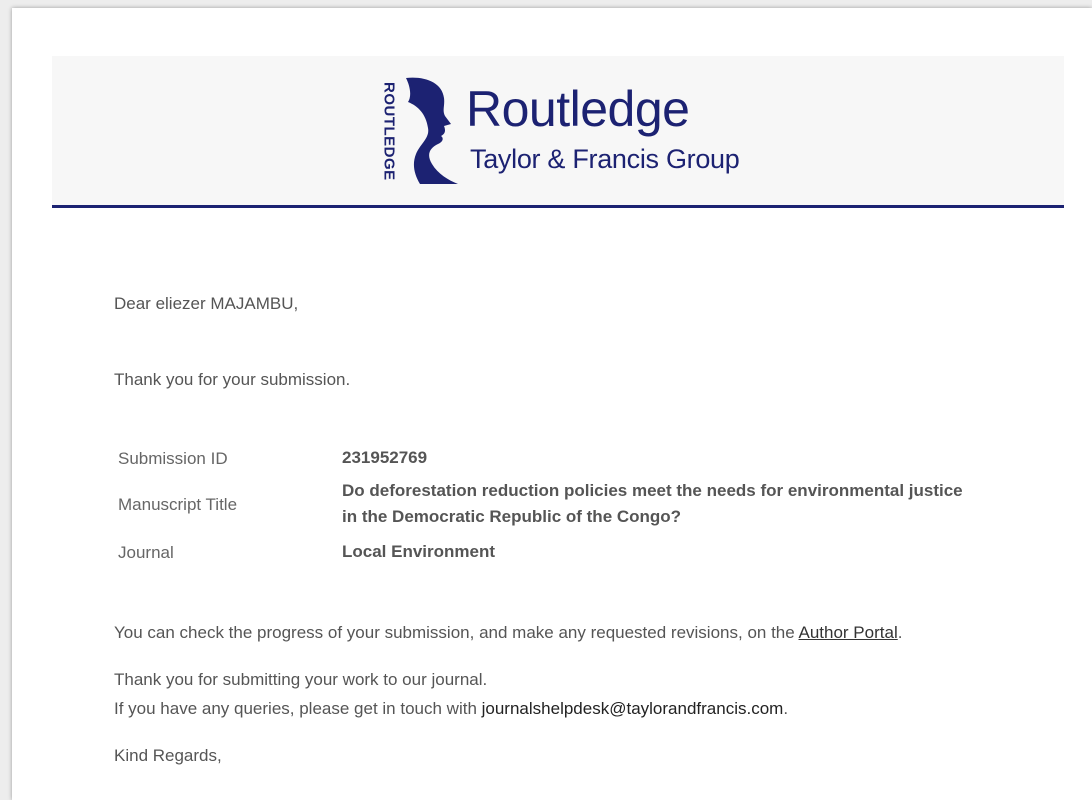  What do you see at coordinates (168, 755) in the screenshot?
I see `closing-text: Kind Regards,` at bounding box center [168, 755].